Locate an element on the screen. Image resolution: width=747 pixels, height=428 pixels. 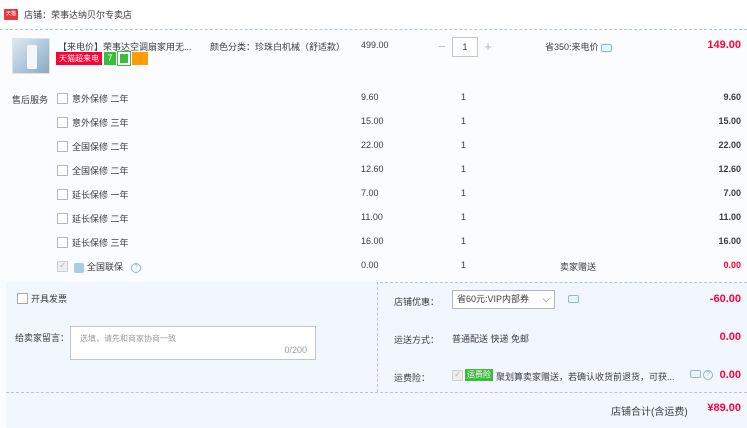
seller-gift-note: 卖家赠送 is located at coordinates (578, 267).